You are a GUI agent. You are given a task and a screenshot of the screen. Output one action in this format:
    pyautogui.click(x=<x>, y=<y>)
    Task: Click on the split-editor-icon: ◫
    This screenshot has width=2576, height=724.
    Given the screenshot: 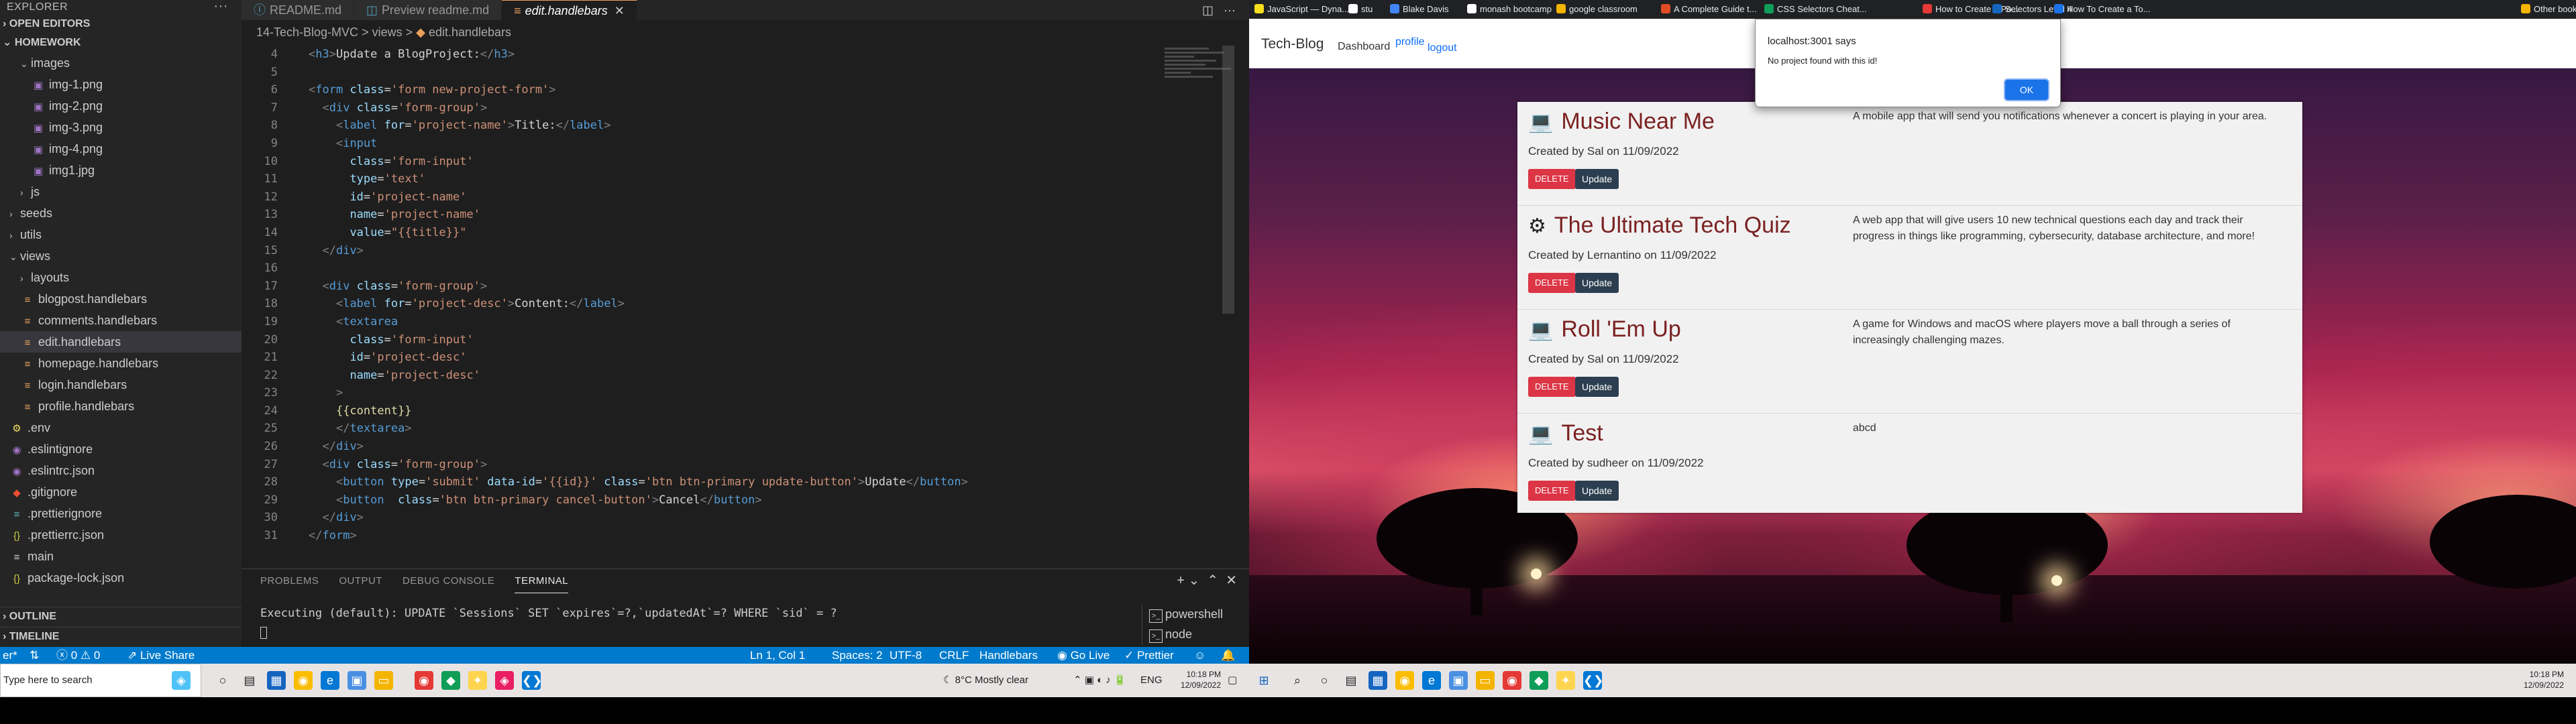 What is the action you would take?
    pyautogui.click(x=1208, y=10)
    